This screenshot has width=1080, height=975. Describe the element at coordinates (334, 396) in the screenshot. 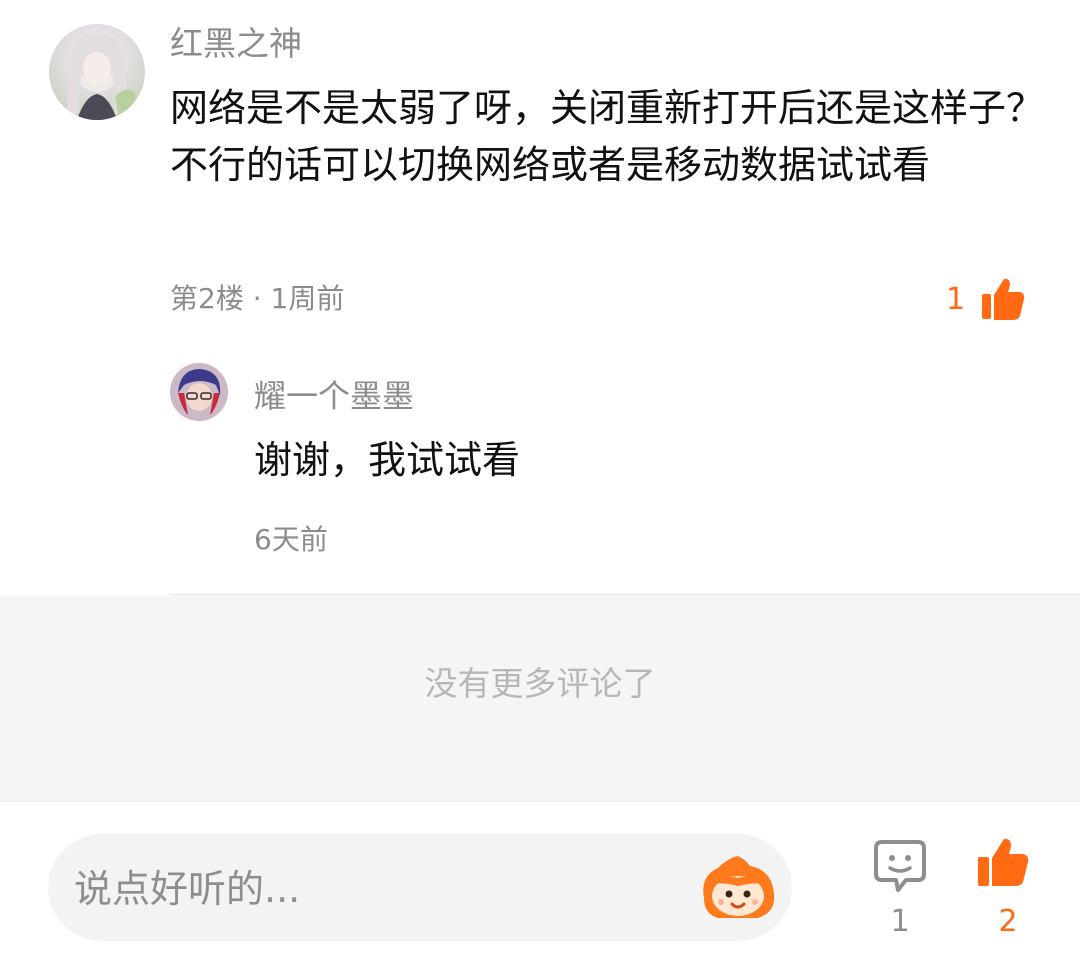

I see `reply-username: 耀一个墨墨` at that location.